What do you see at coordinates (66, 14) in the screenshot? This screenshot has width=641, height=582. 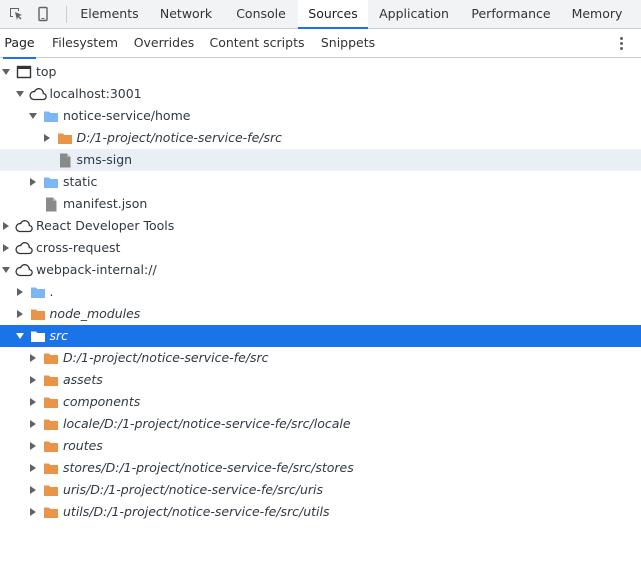 I see `toolbar-divider` at bounding box center [66, 14].